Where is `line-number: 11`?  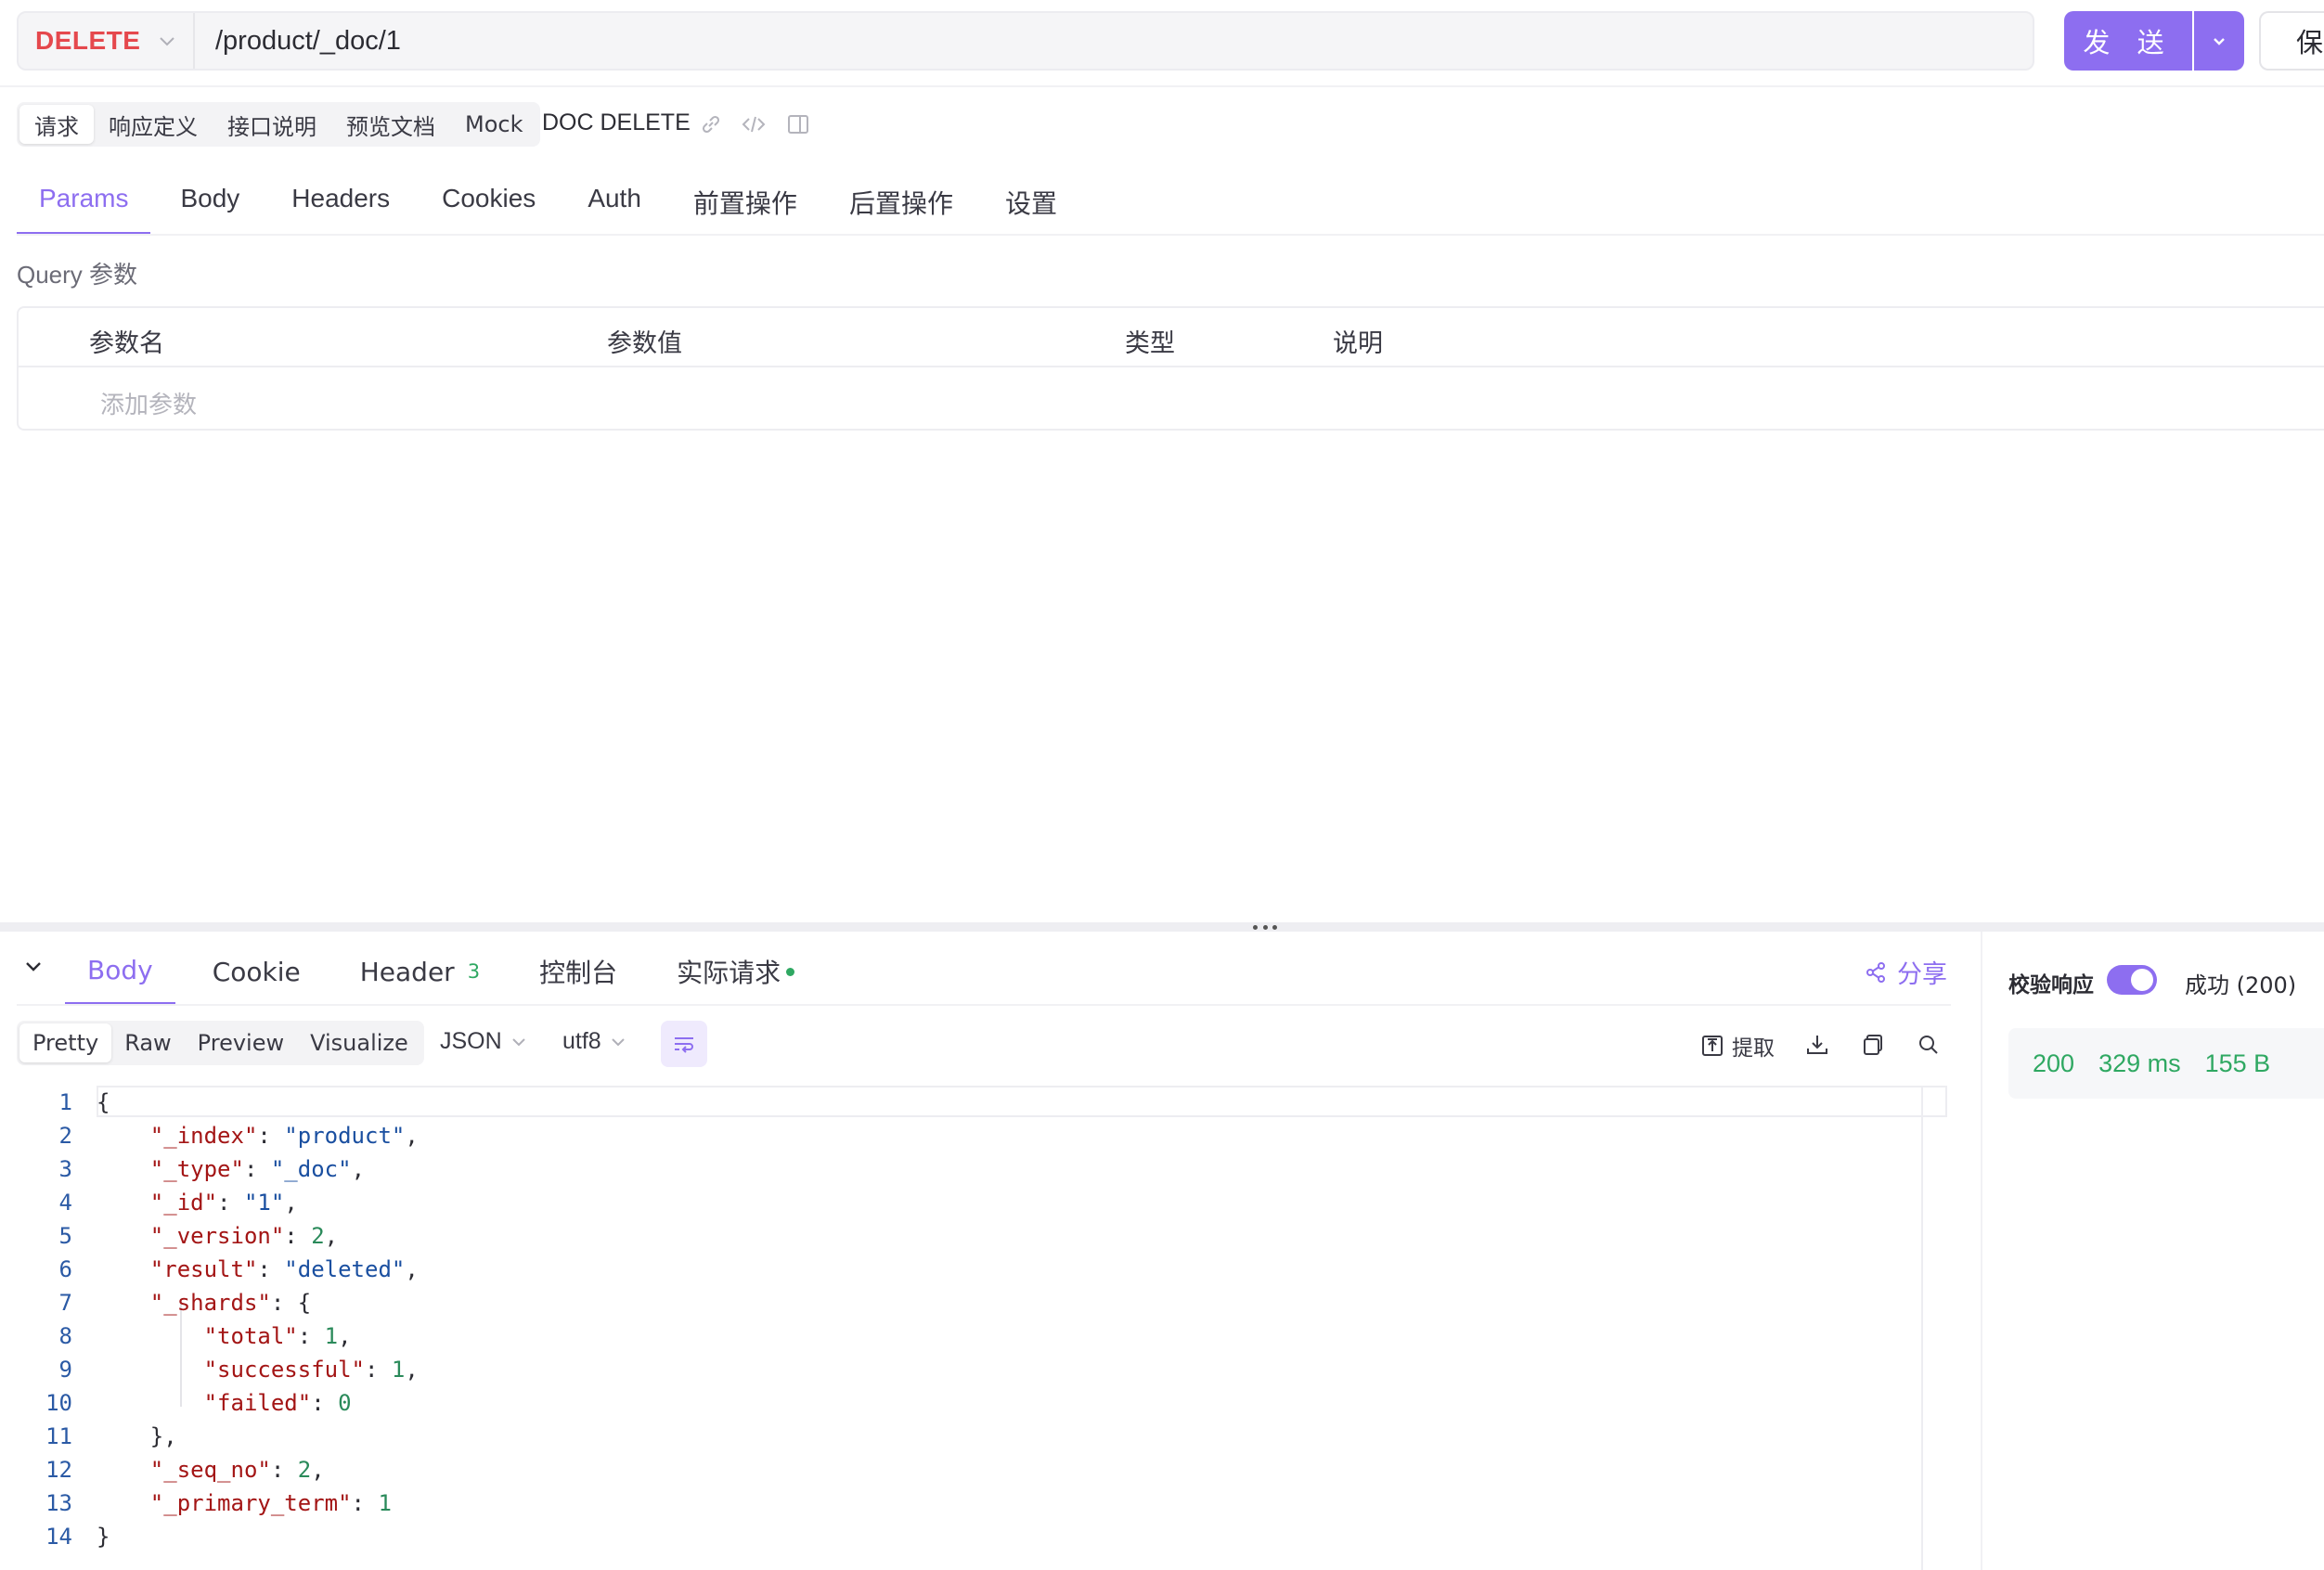
line-number: 11 is located at coordinates (59, 1436).